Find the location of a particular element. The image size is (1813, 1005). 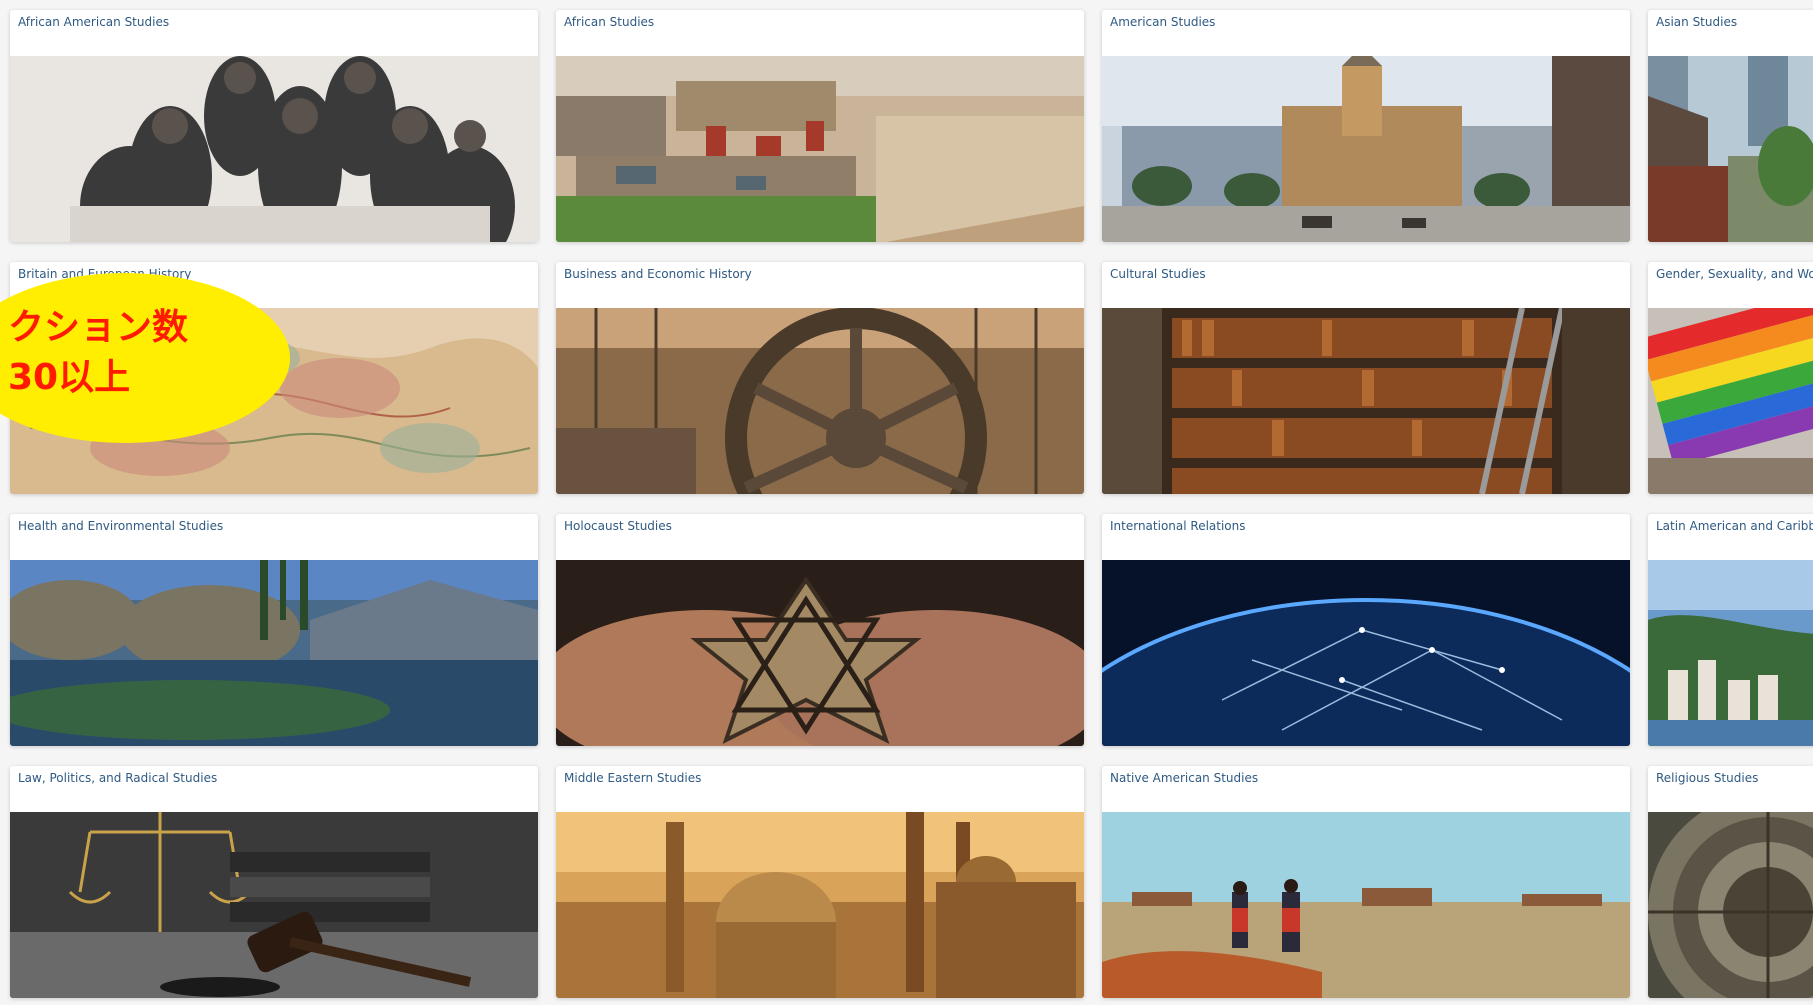

collection-card-american-studies: American Studies is located at coordinates (1366, 126).